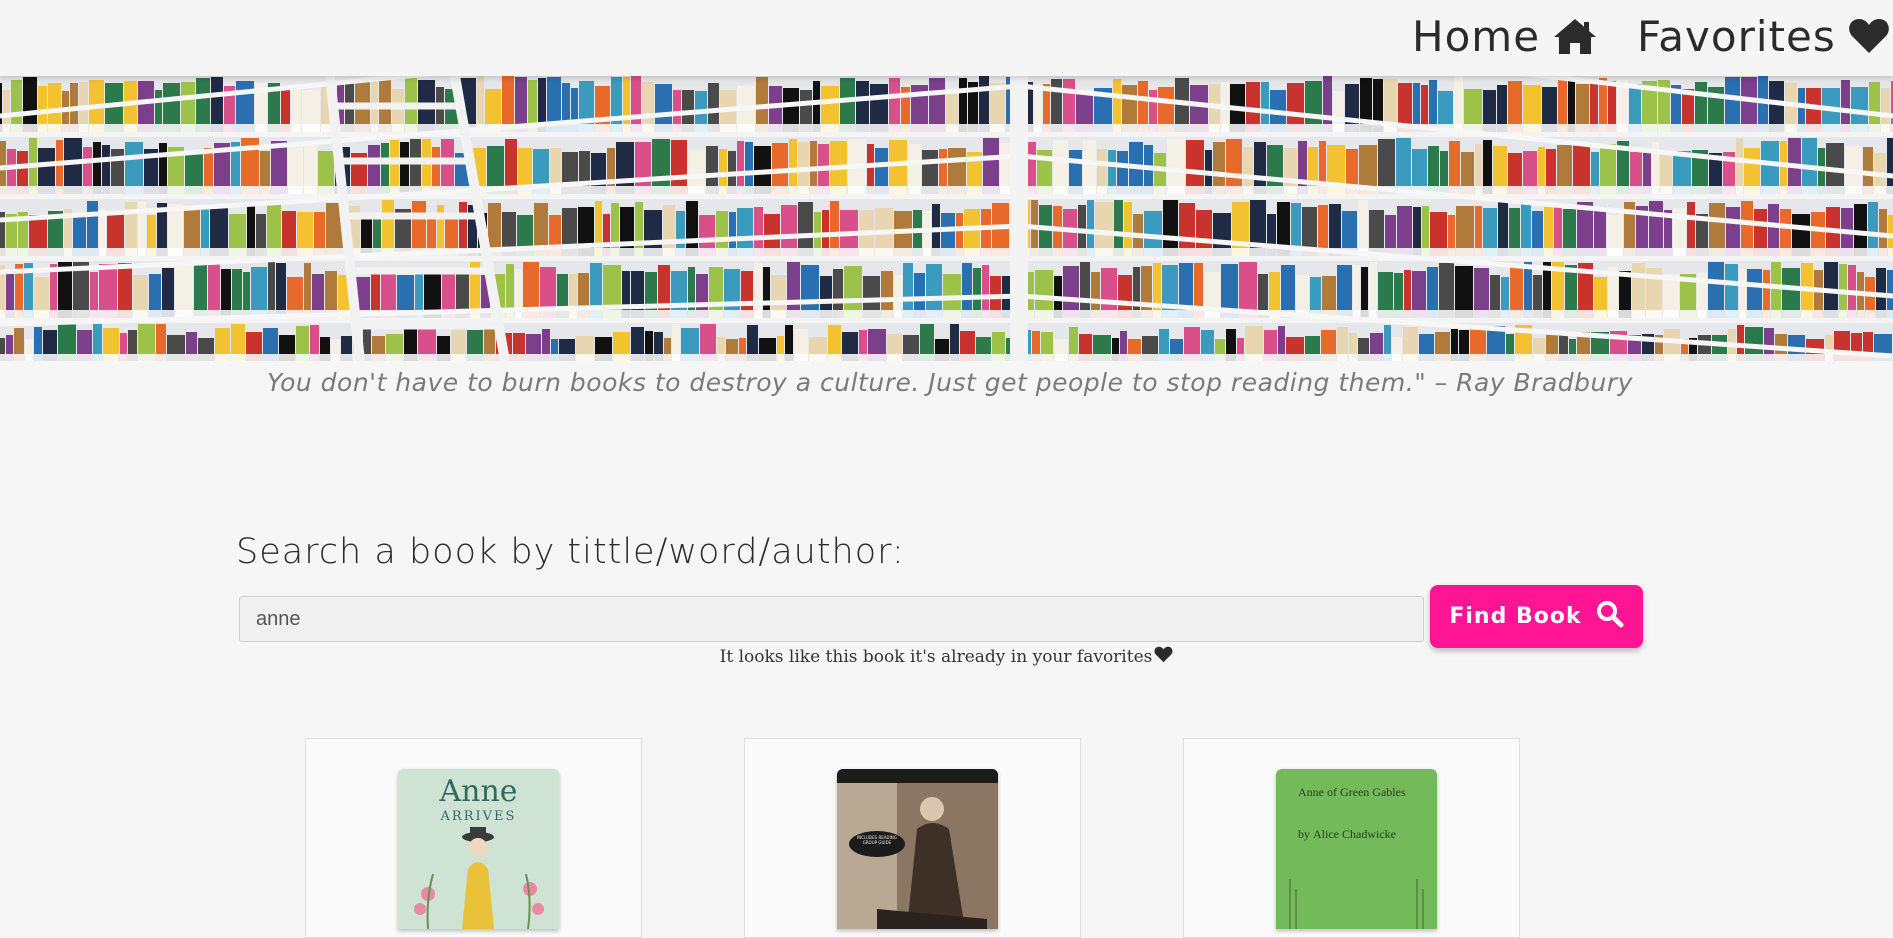 The height and width of the screenshot is (938, 1893). Describe the element at coordinates (1575, 36) in the screenshot. I see `home-icon` at that location.